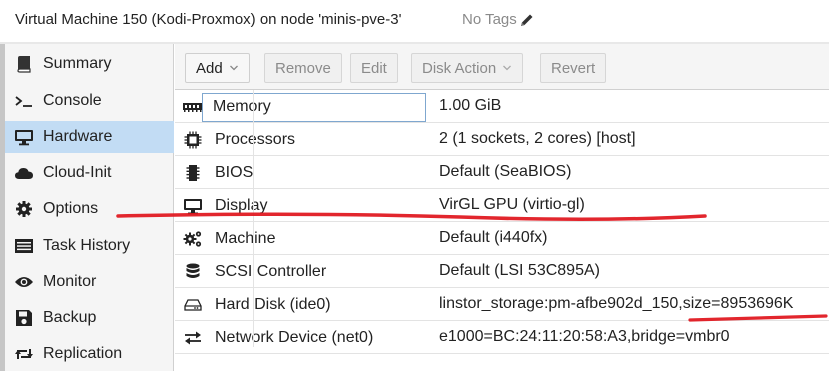 The image size is (829, 371). I want to click on row-value: e1000=BC:24:11:20:58:A3,bridge=vmbr0, so click(584, 336).